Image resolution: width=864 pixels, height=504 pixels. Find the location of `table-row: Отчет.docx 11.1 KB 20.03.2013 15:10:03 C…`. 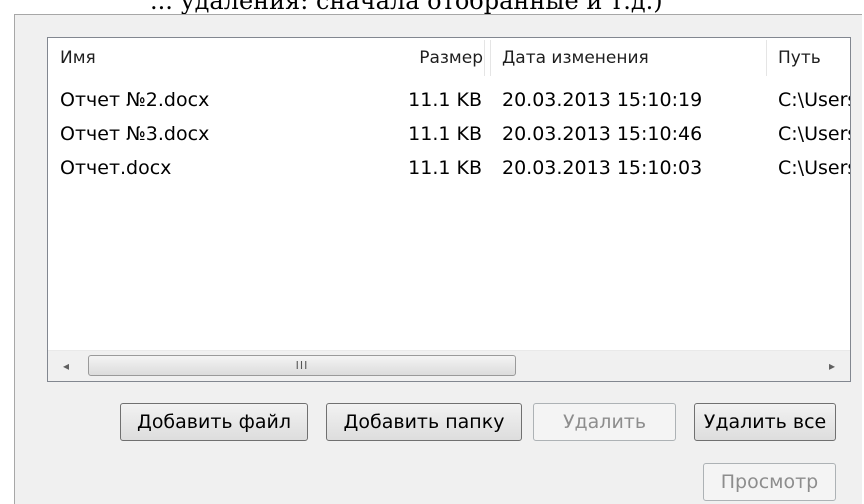

table-row: Отчет.docx 11.1 KB 20.03.2013 15:10:03 C… is located at coordinates (449, 168).